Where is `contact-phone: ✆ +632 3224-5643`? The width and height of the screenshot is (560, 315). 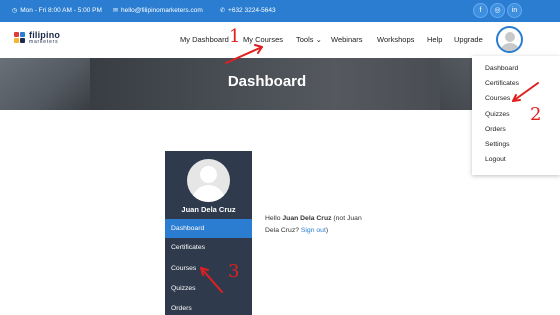 contact-phone: ✆ +632 3224-5643 is located at coordinates (248, 10).